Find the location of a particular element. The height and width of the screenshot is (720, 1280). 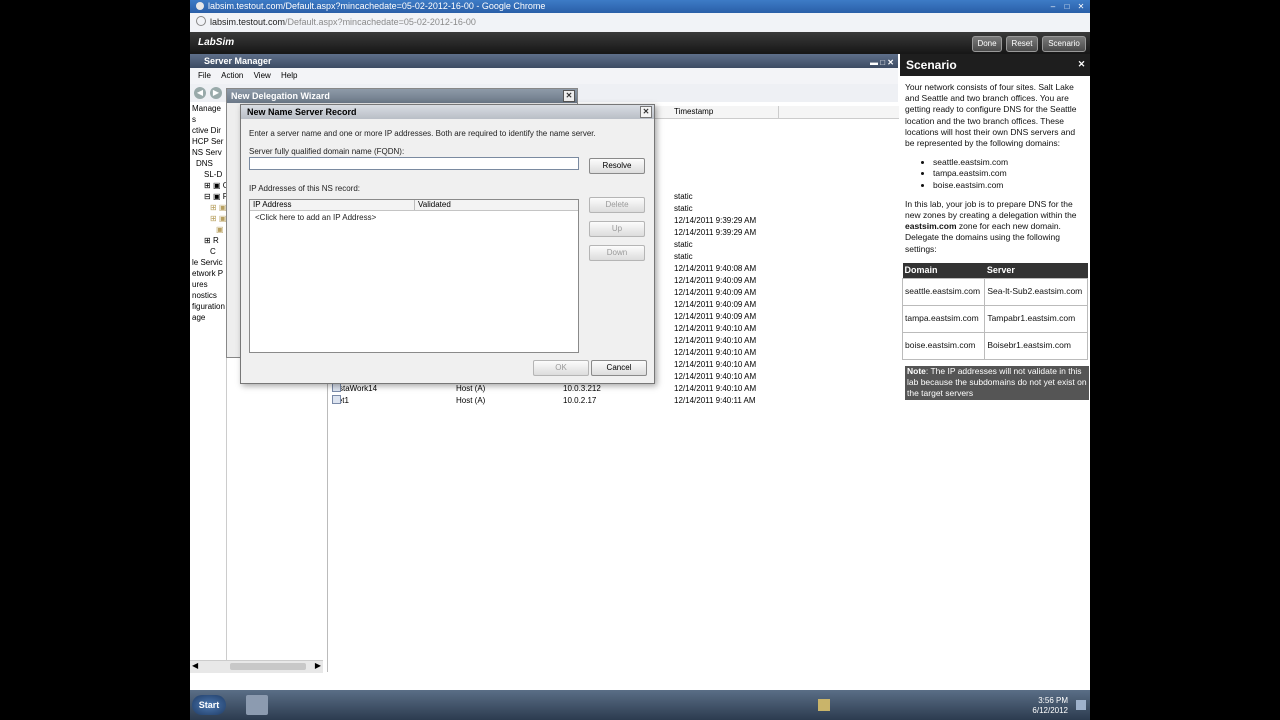

reset-button: Reset is located at coordinates (1022, 44).